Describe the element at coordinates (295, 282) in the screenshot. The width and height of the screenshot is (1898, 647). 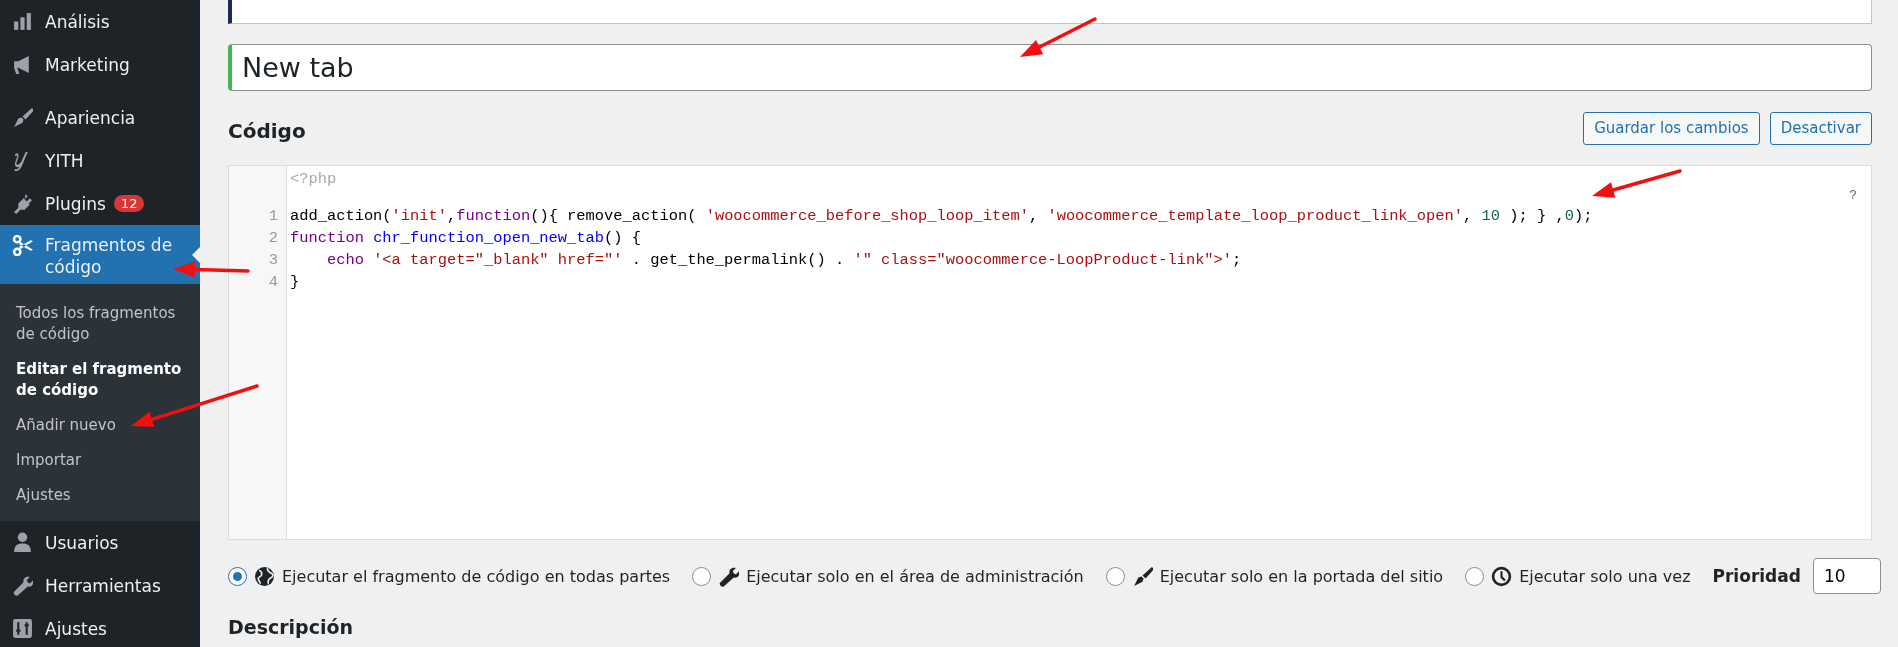
I see `code-line: }` at that location.